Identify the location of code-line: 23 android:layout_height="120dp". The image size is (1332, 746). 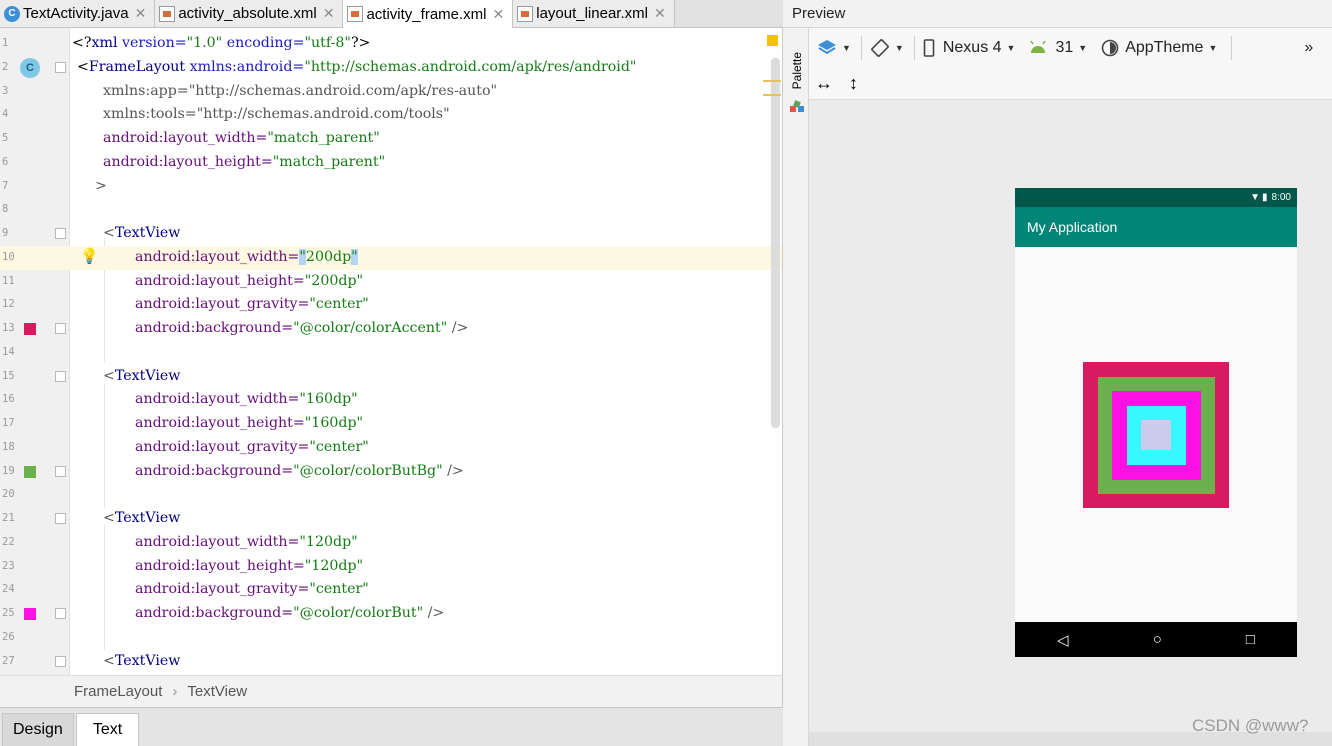
(391, 567).